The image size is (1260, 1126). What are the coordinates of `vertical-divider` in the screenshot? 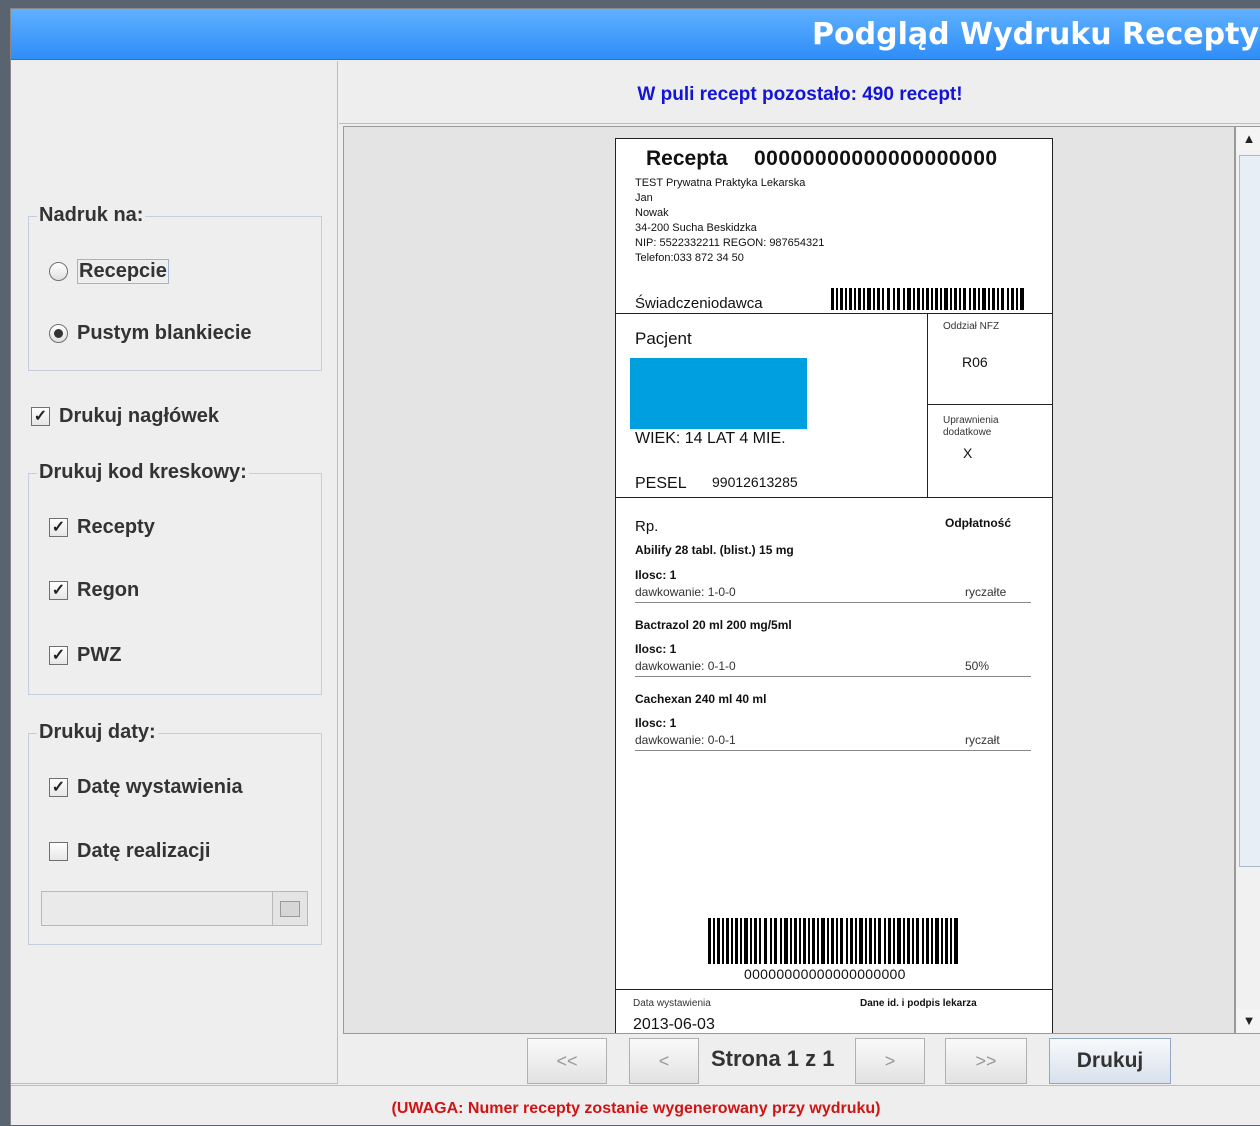 It's located at (927, 405).